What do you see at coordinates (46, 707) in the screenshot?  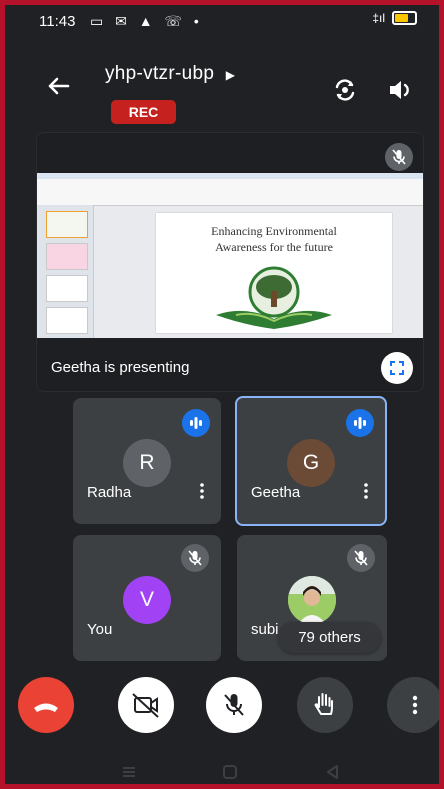 I see `end-call-icon` at bounding box center [46, 707].